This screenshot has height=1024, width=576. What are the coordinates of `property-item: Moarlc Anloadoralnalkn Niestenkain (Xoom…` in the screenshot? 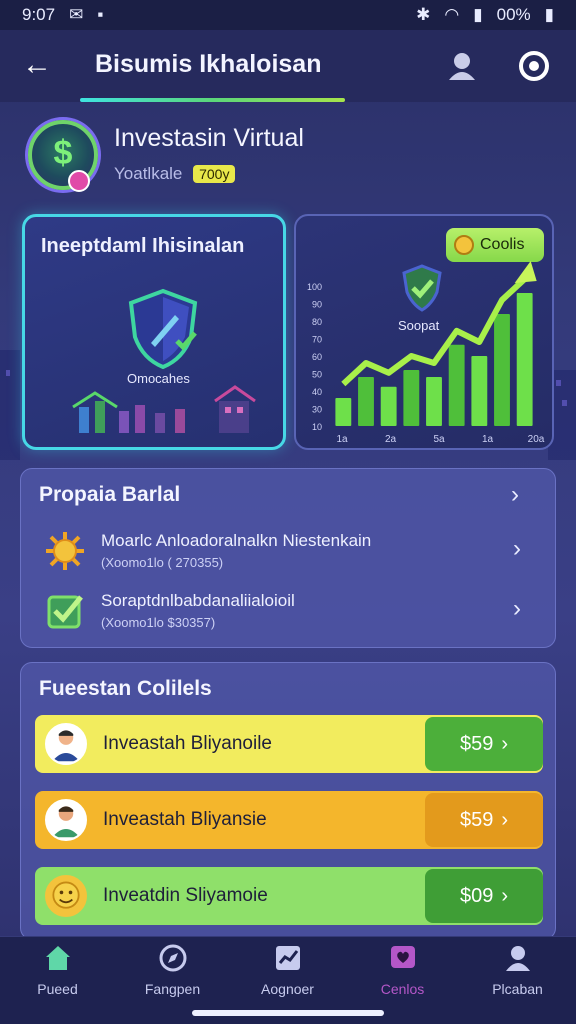 It's located at (289, 554).